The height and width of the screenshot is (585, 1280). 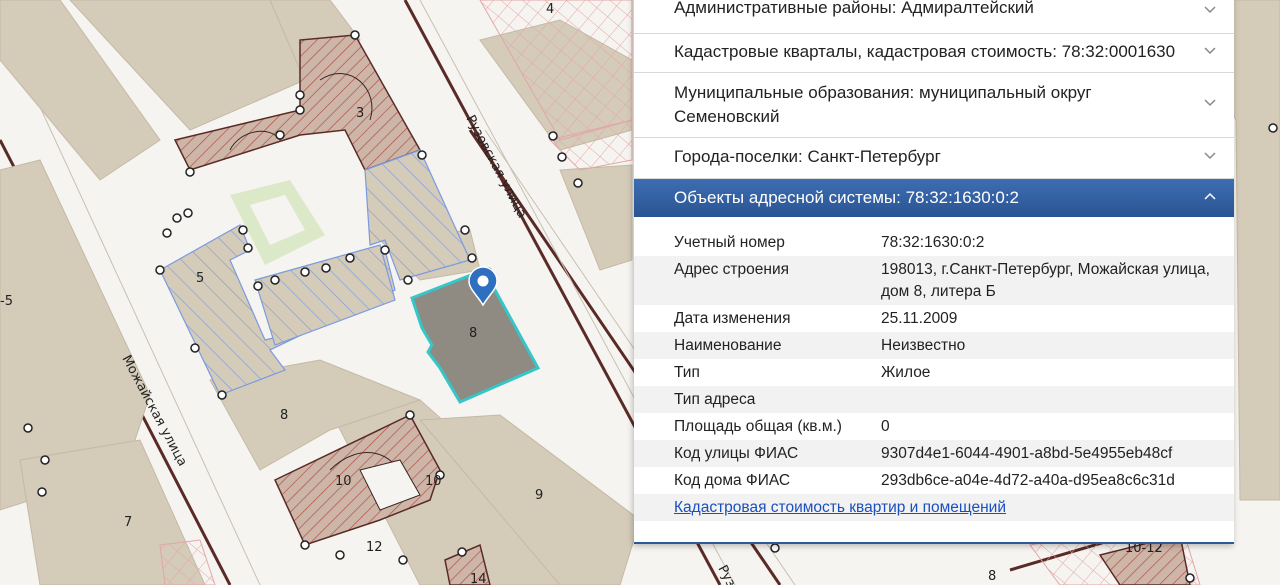 What do you see at coordinates (1028, 480) in the screenshot?
I see `detail-value: 293db6ce-a04e-4d72-a40a-d95ea8c6c31d` at bounding box center [1028, 480].